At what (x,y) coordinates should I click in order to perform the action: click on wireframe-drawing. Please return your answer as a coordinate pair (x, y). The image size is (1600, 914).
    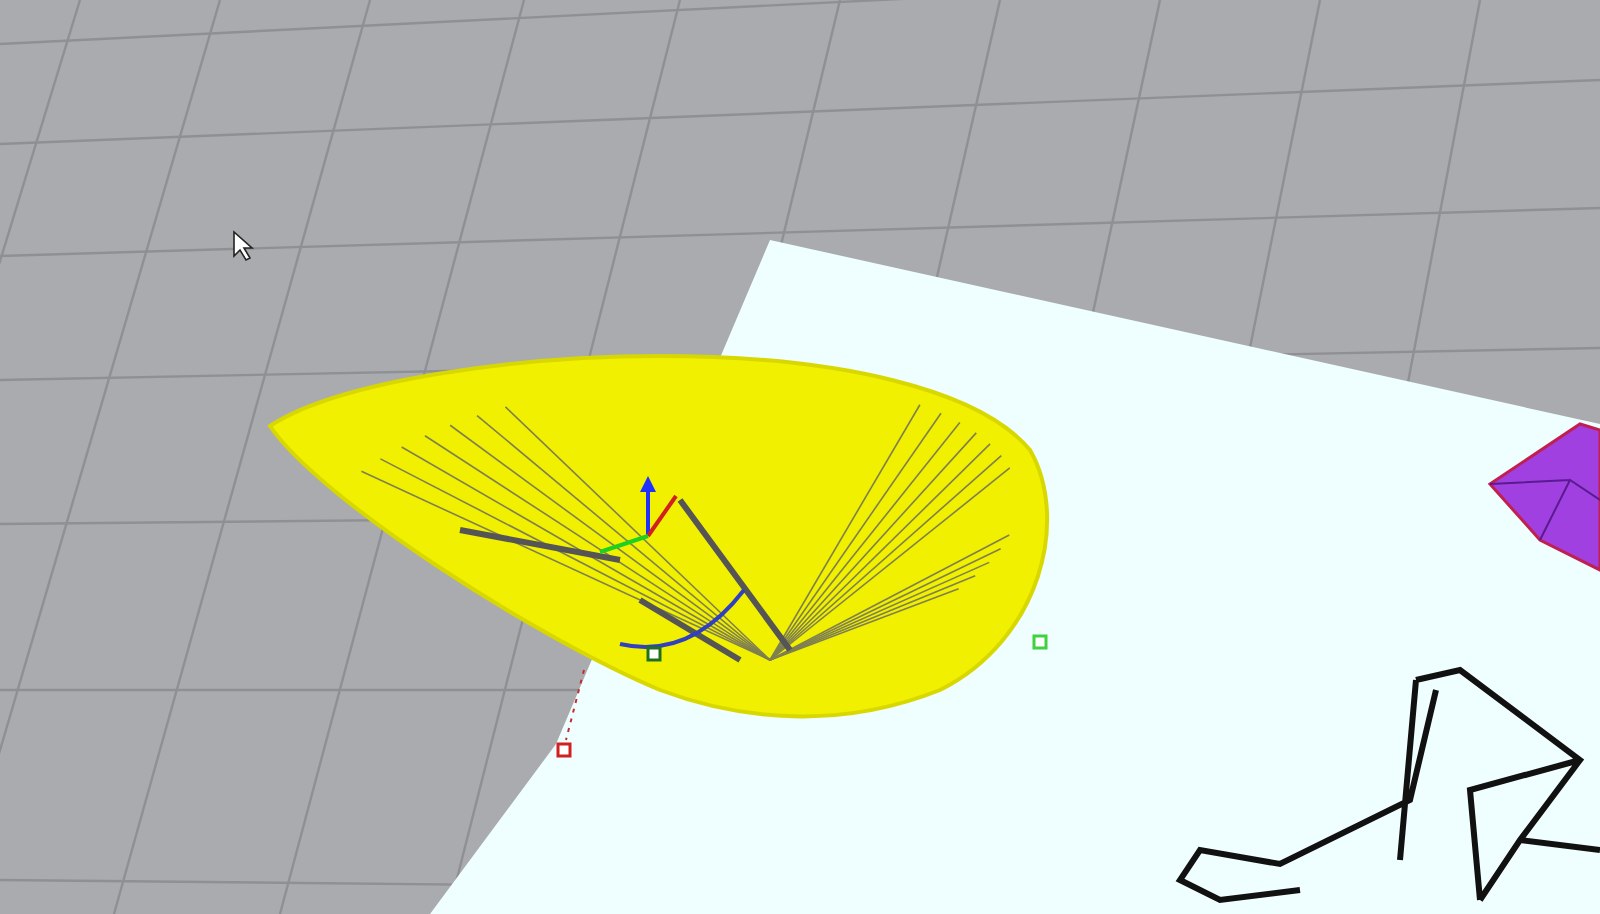
    Looking at the image, I should click on (1387, 785).